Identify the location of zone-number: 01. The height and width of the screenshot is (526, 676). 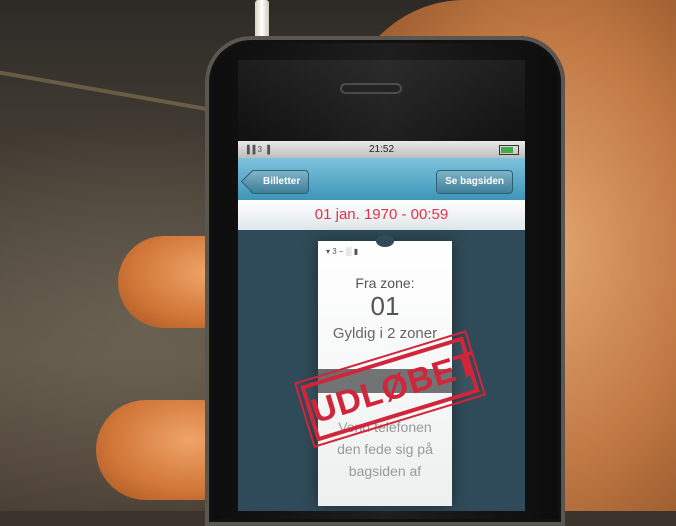
(385, 306).